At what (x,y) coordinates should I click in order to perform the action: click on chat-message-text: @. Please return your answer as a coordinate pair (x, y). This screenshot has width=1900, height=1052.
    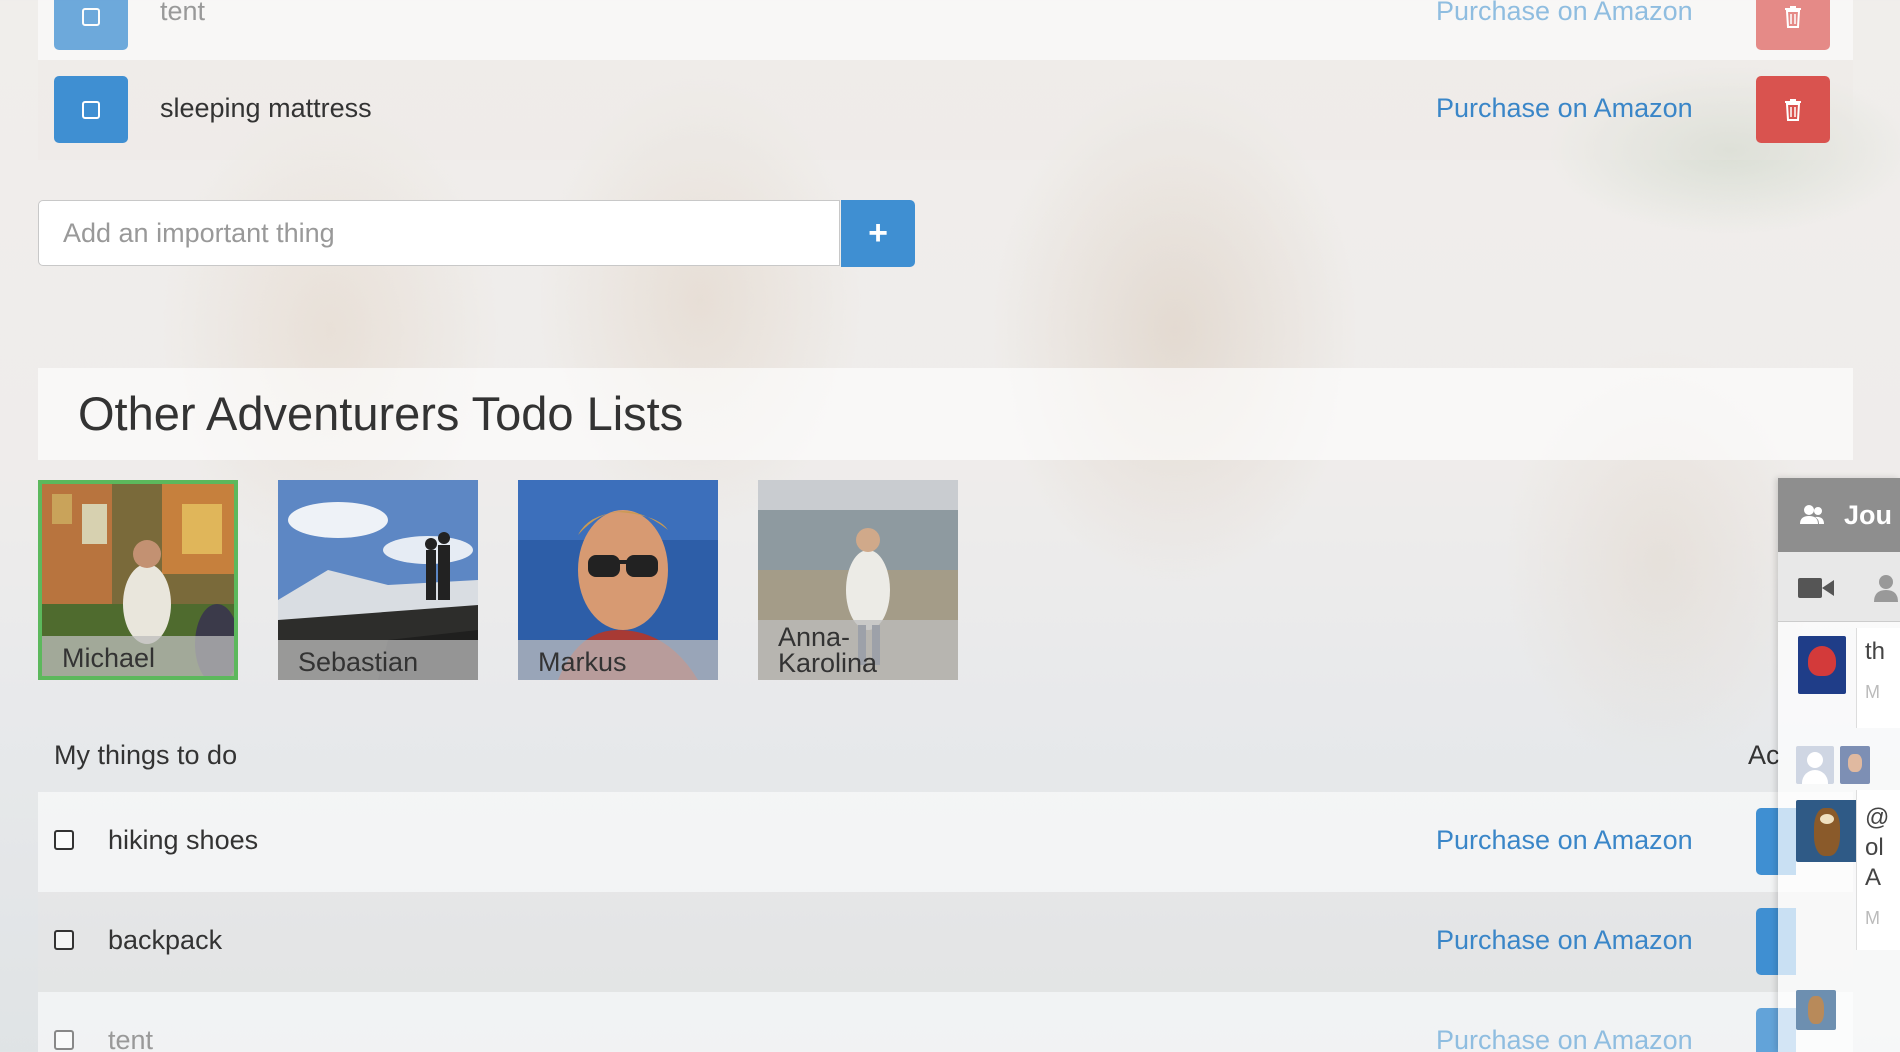
    Looking at the image, I should click on (1877, 817).